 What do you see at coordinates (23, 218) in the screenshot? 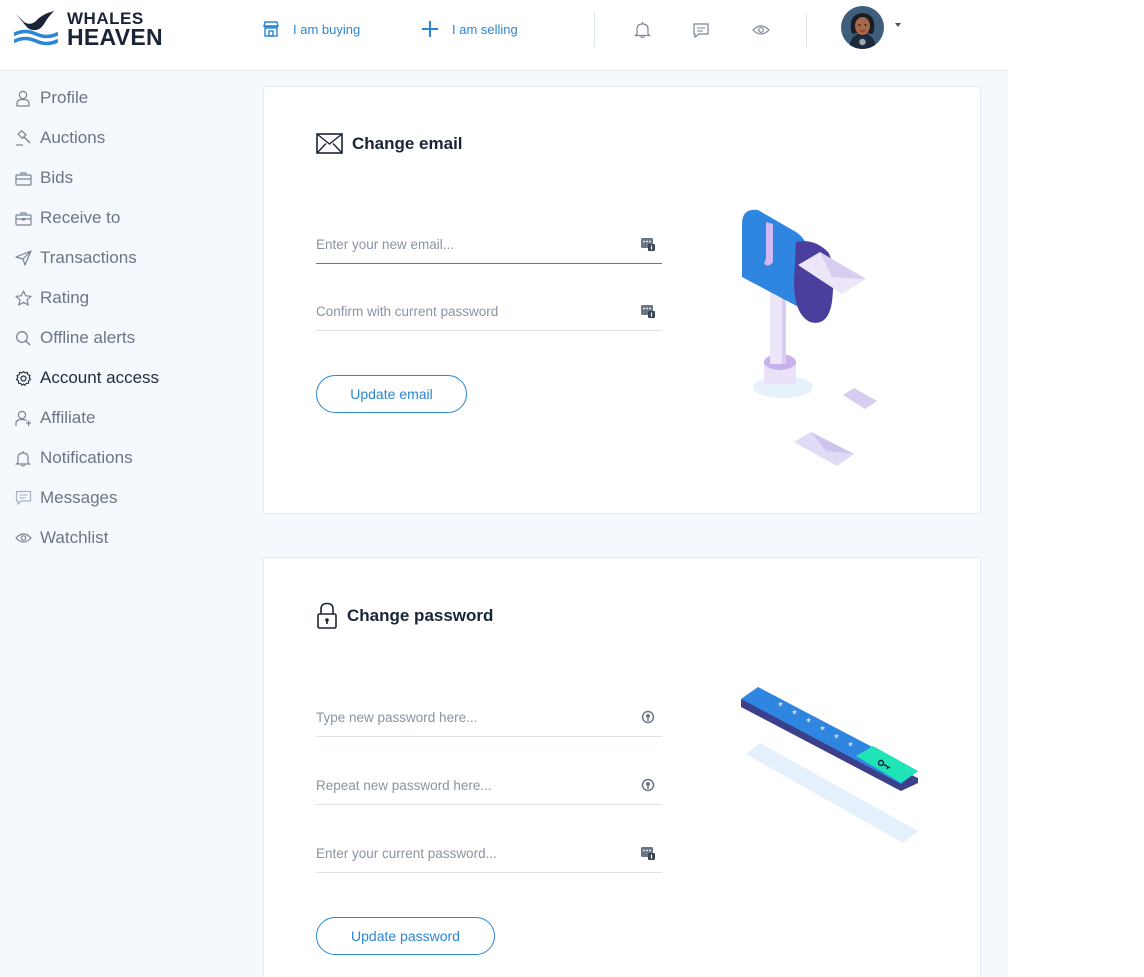
I see `wallet-icon` at bounding box center [23, 218].